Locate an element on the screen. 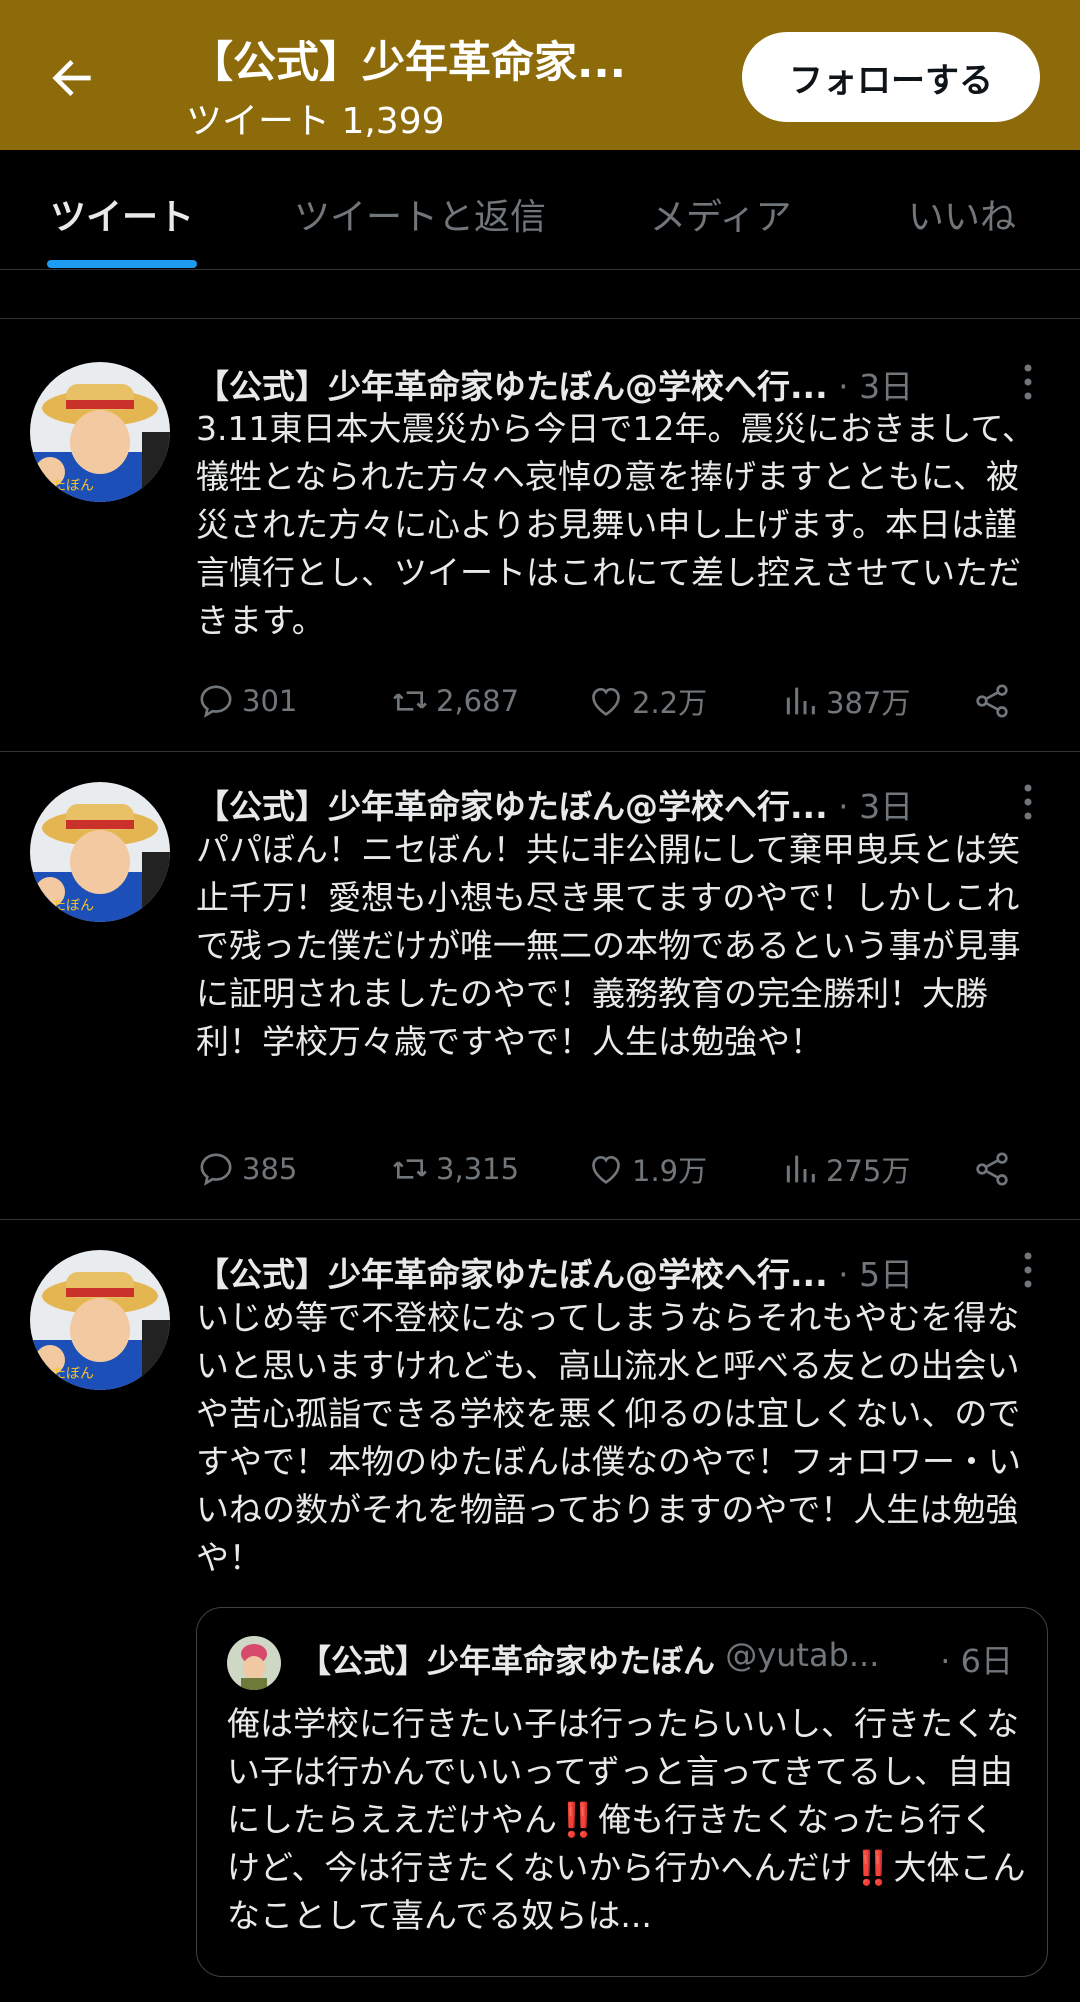 This screenshot has width=1080, height=2002. quoted-time: · 6日 is located at coordinates (976, 1661).